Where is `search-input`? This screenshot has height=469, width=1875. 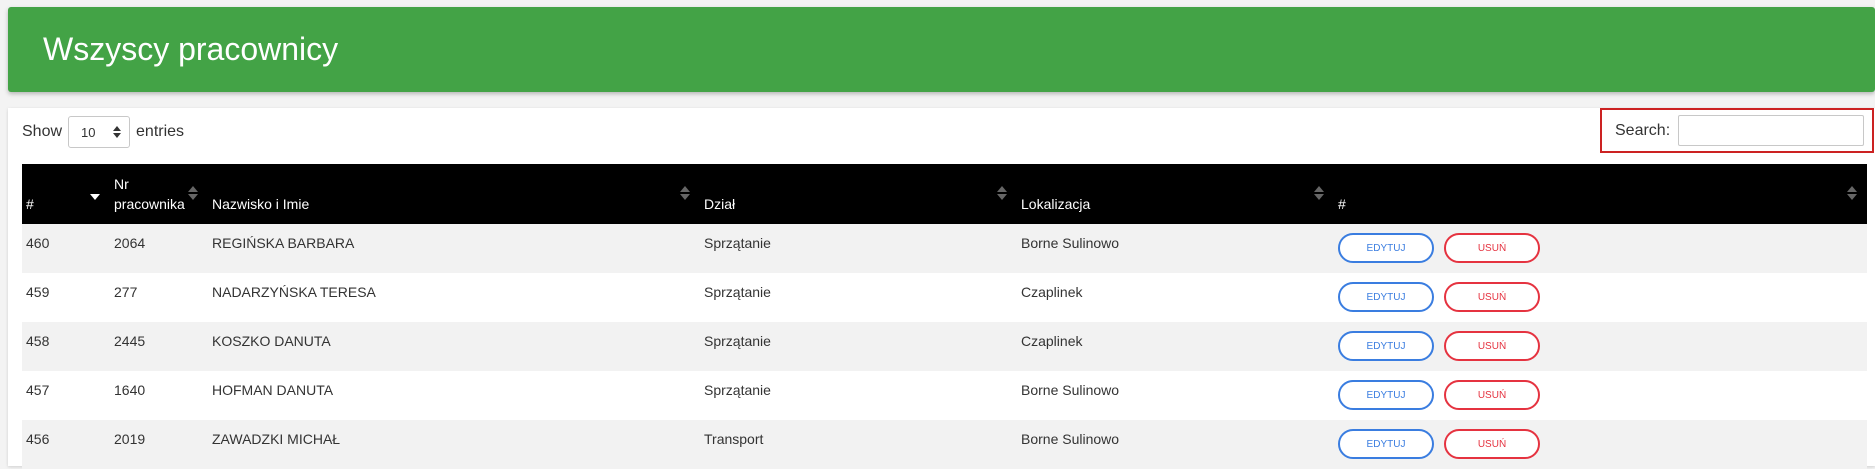
search-input is located at coordinates (1771, 130).